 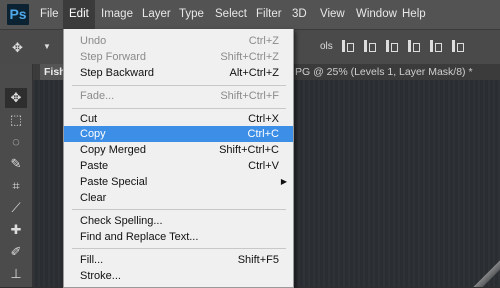 What do you see at coordinates (332, 14) in the screenshot?
I see `menu-view: View` at bounding box center [332, 14].